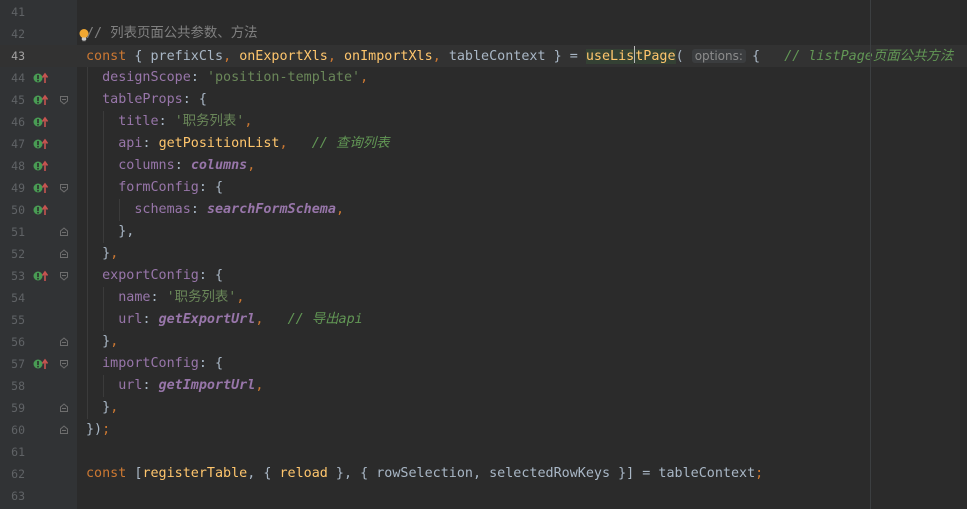 The image size is (967, 509). Describe the element at coordinates (18, 78) in the screenshot. I see `line-number: 44` at that location.